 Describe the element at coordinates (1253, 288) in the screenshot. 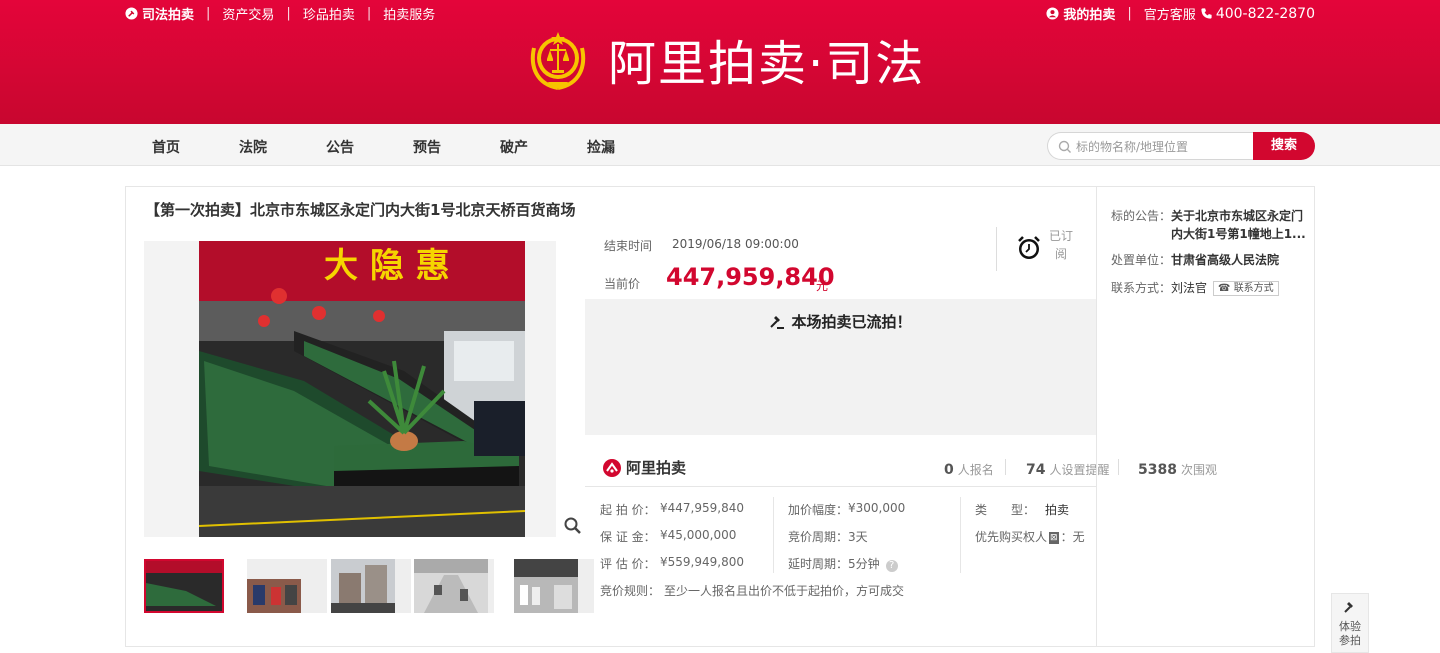

I see `contact-button-label: 联系方式` at that location.